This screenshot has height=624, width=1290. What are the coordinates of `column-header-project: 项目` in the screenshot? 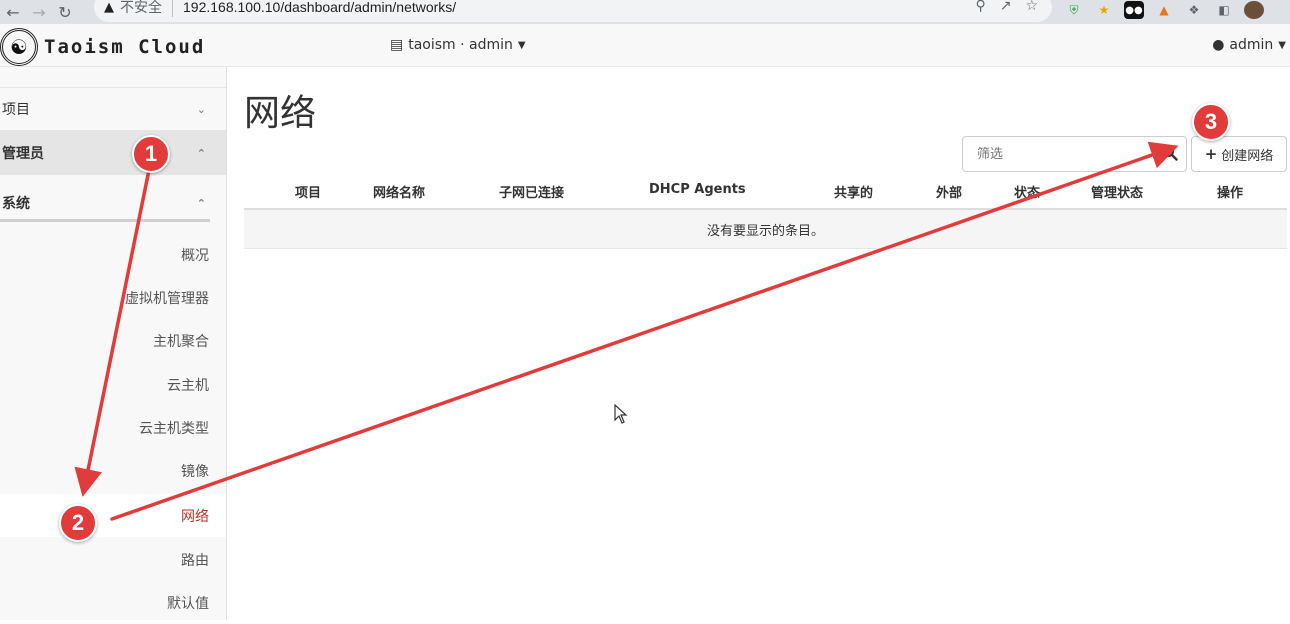 It's located at (308, 191).